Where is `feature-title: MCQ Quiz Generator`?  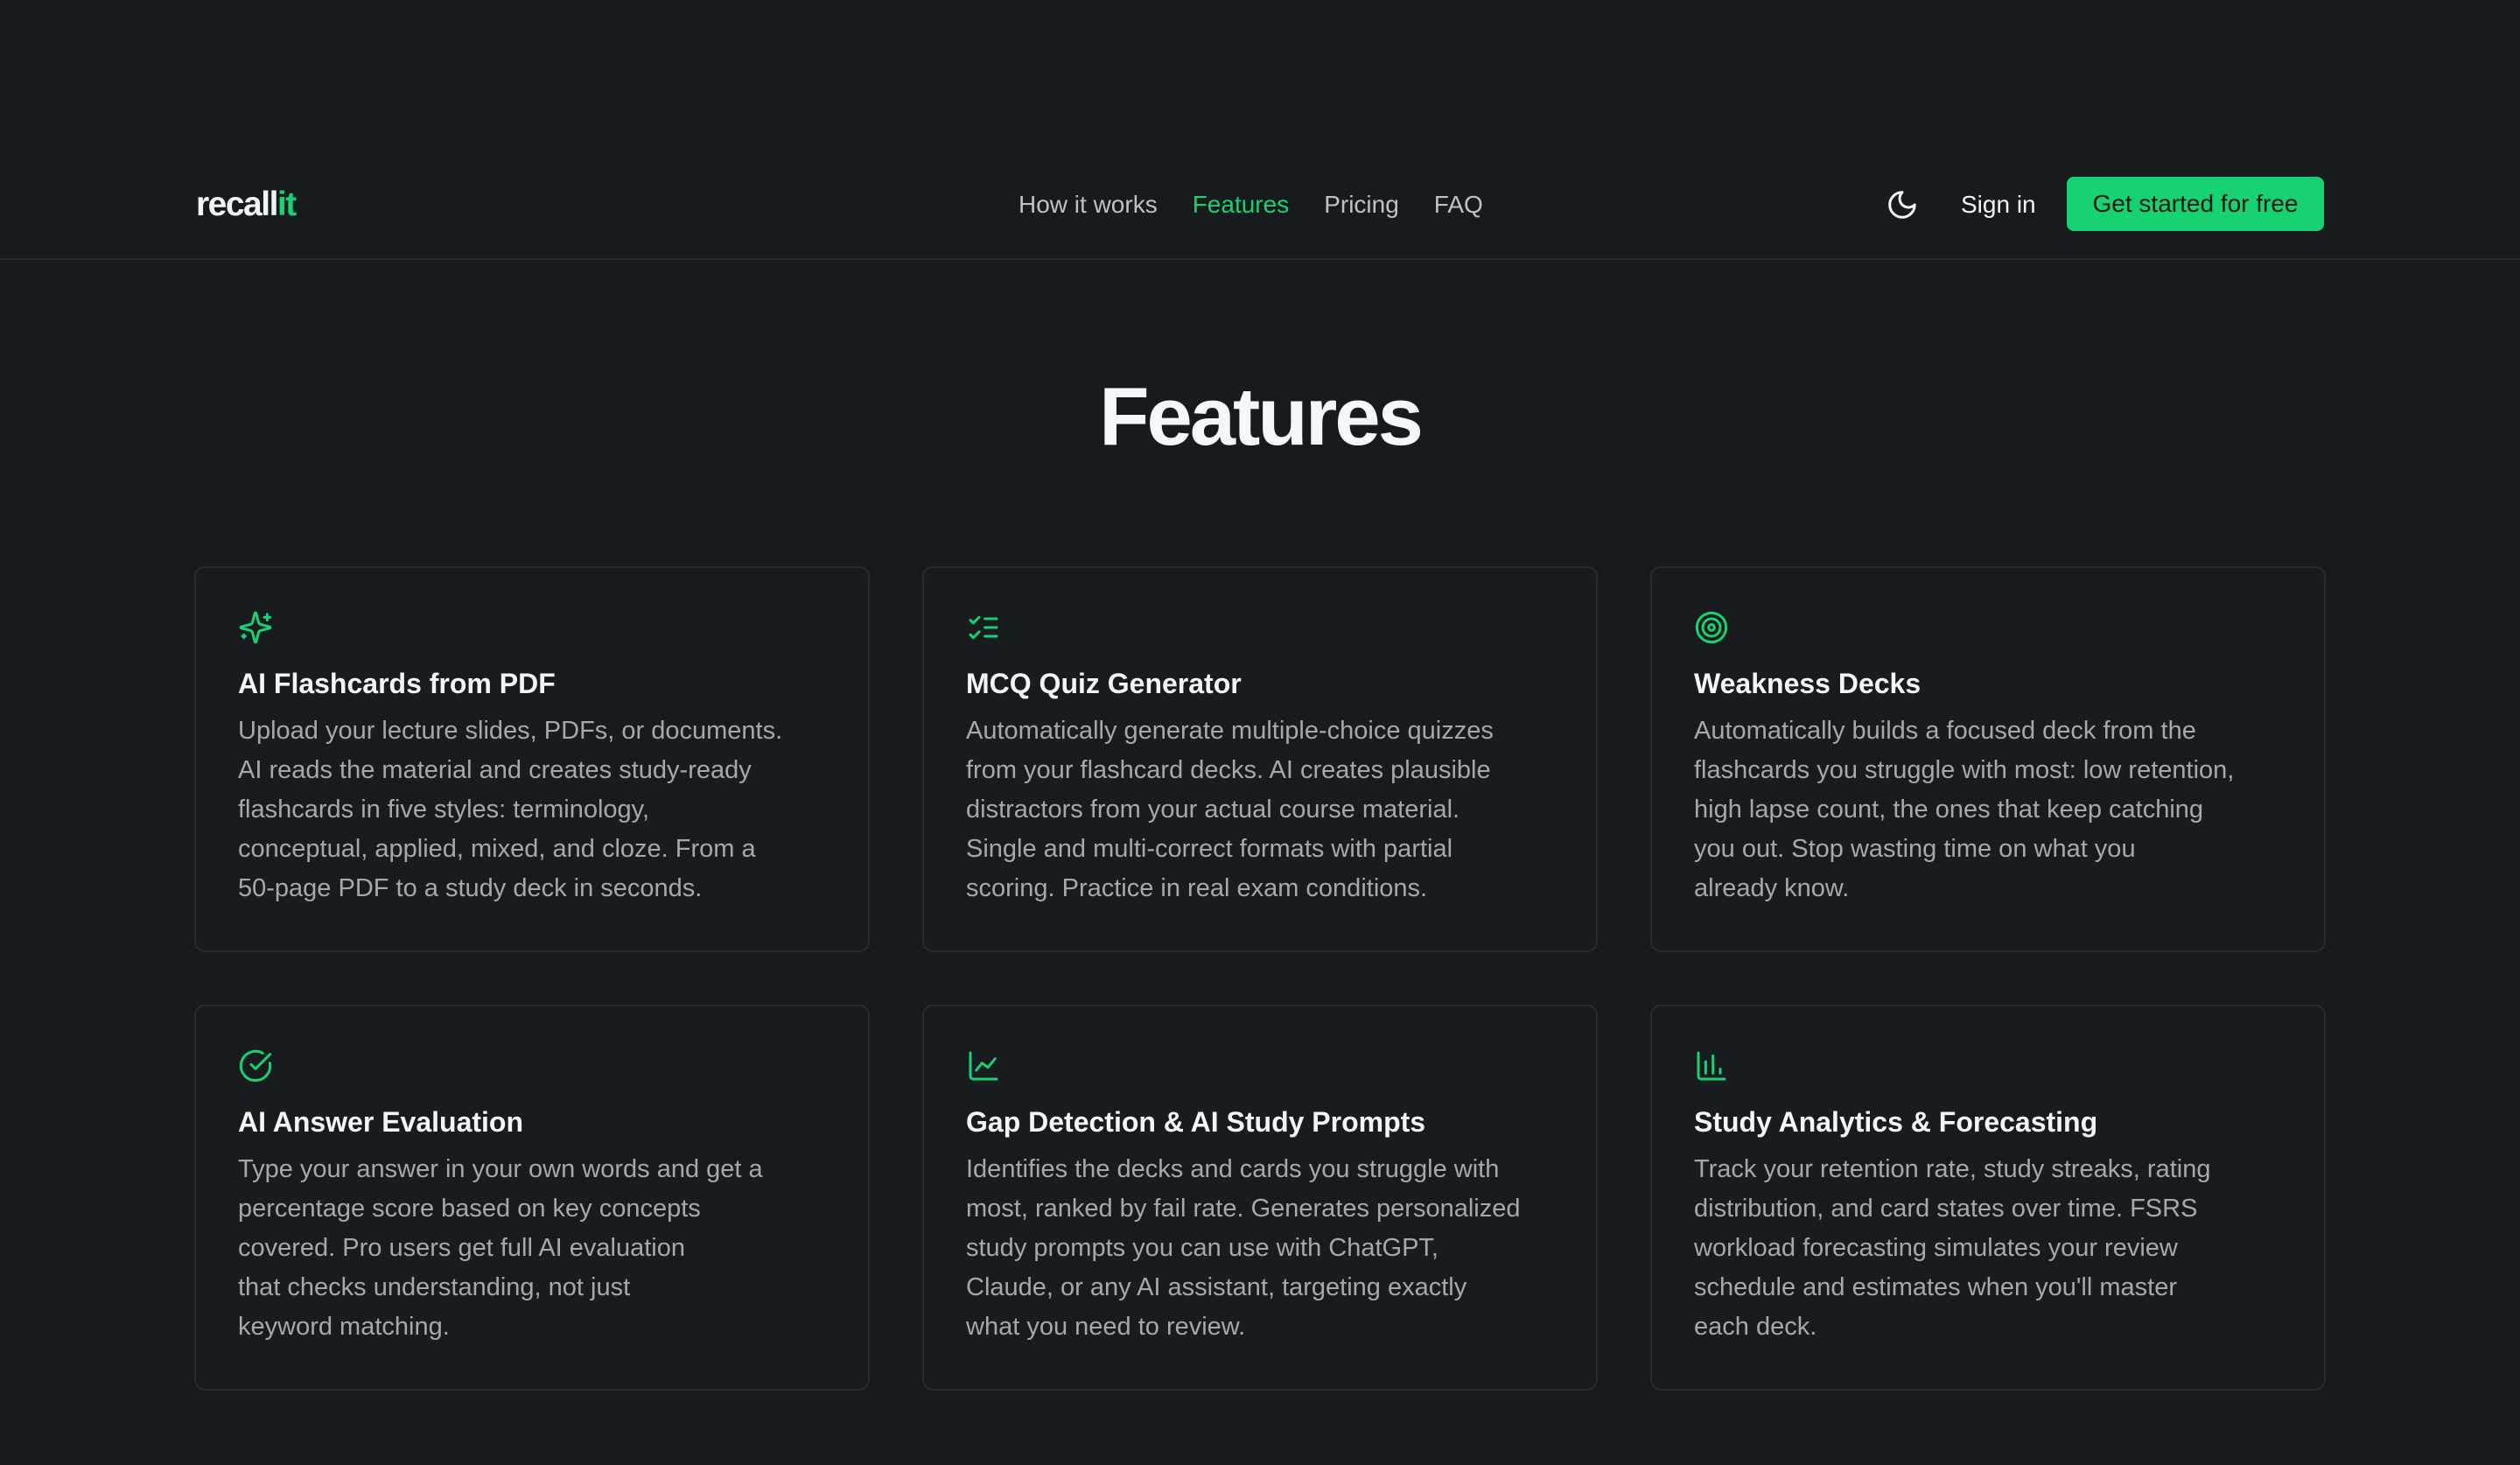 feature-title: MCQ Quiz Generator is located at coordinates (1104, 683).